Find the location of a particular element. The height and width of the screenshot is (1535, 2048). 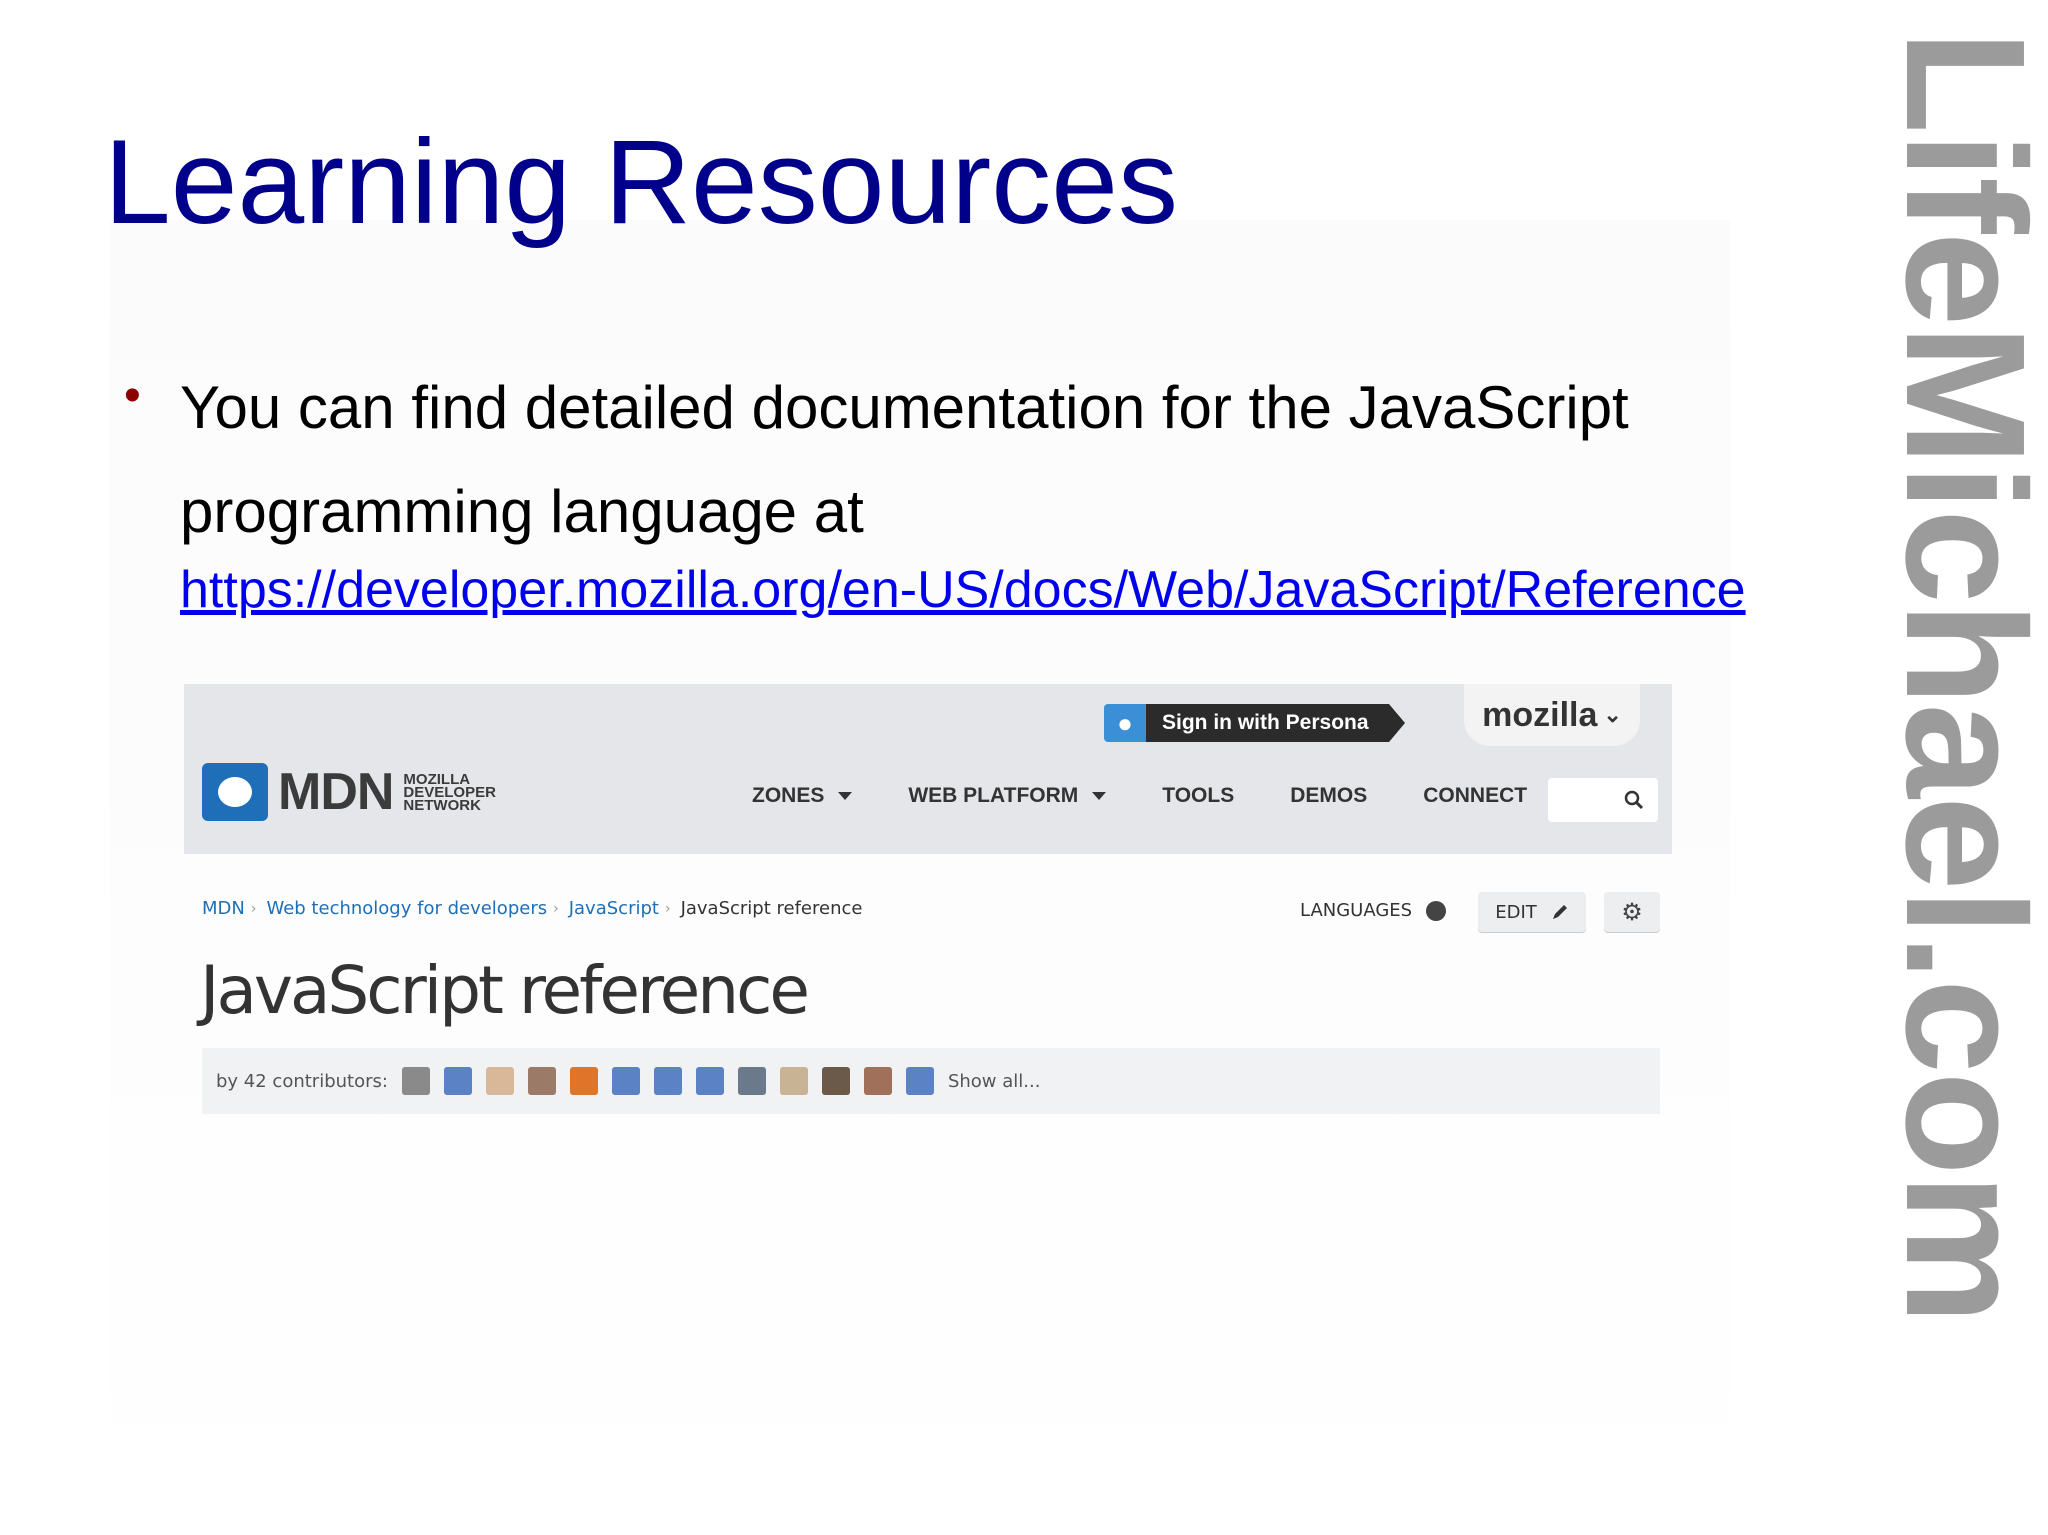

edit-label: EDIT is located at coordinates (1516, 912).